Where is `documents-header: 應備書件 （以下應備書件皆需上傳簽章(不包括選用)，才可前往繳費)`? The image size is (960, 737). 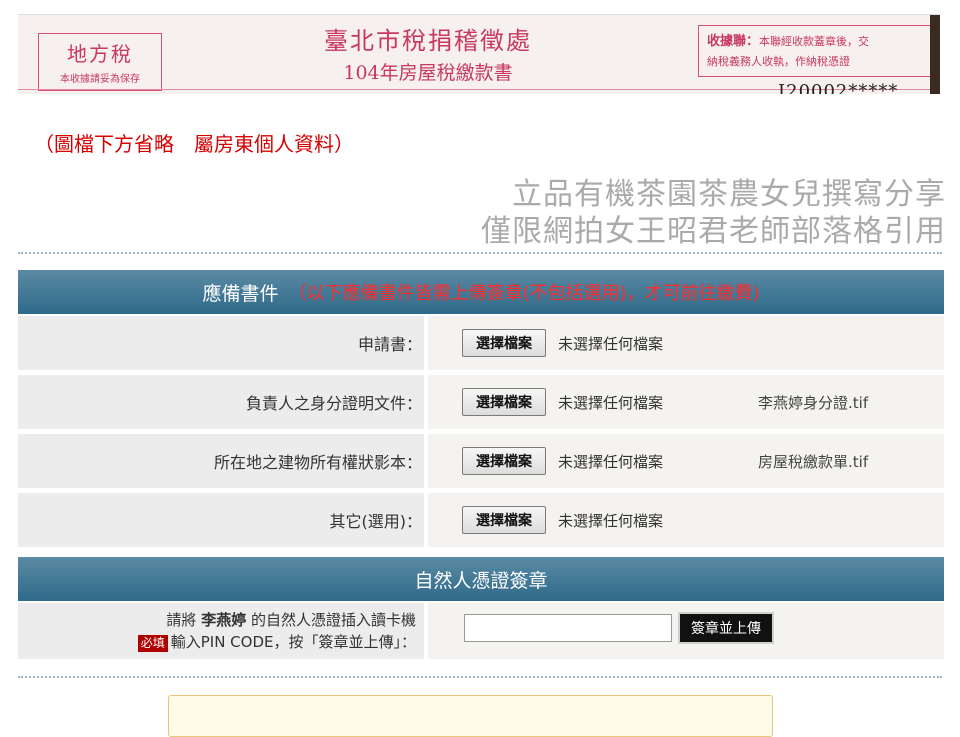 documents-header: 應備書件 （以下應備書件皆需上傳簽章(不包括選用)，才可前往繳費) is located at coordinates (481, 292).